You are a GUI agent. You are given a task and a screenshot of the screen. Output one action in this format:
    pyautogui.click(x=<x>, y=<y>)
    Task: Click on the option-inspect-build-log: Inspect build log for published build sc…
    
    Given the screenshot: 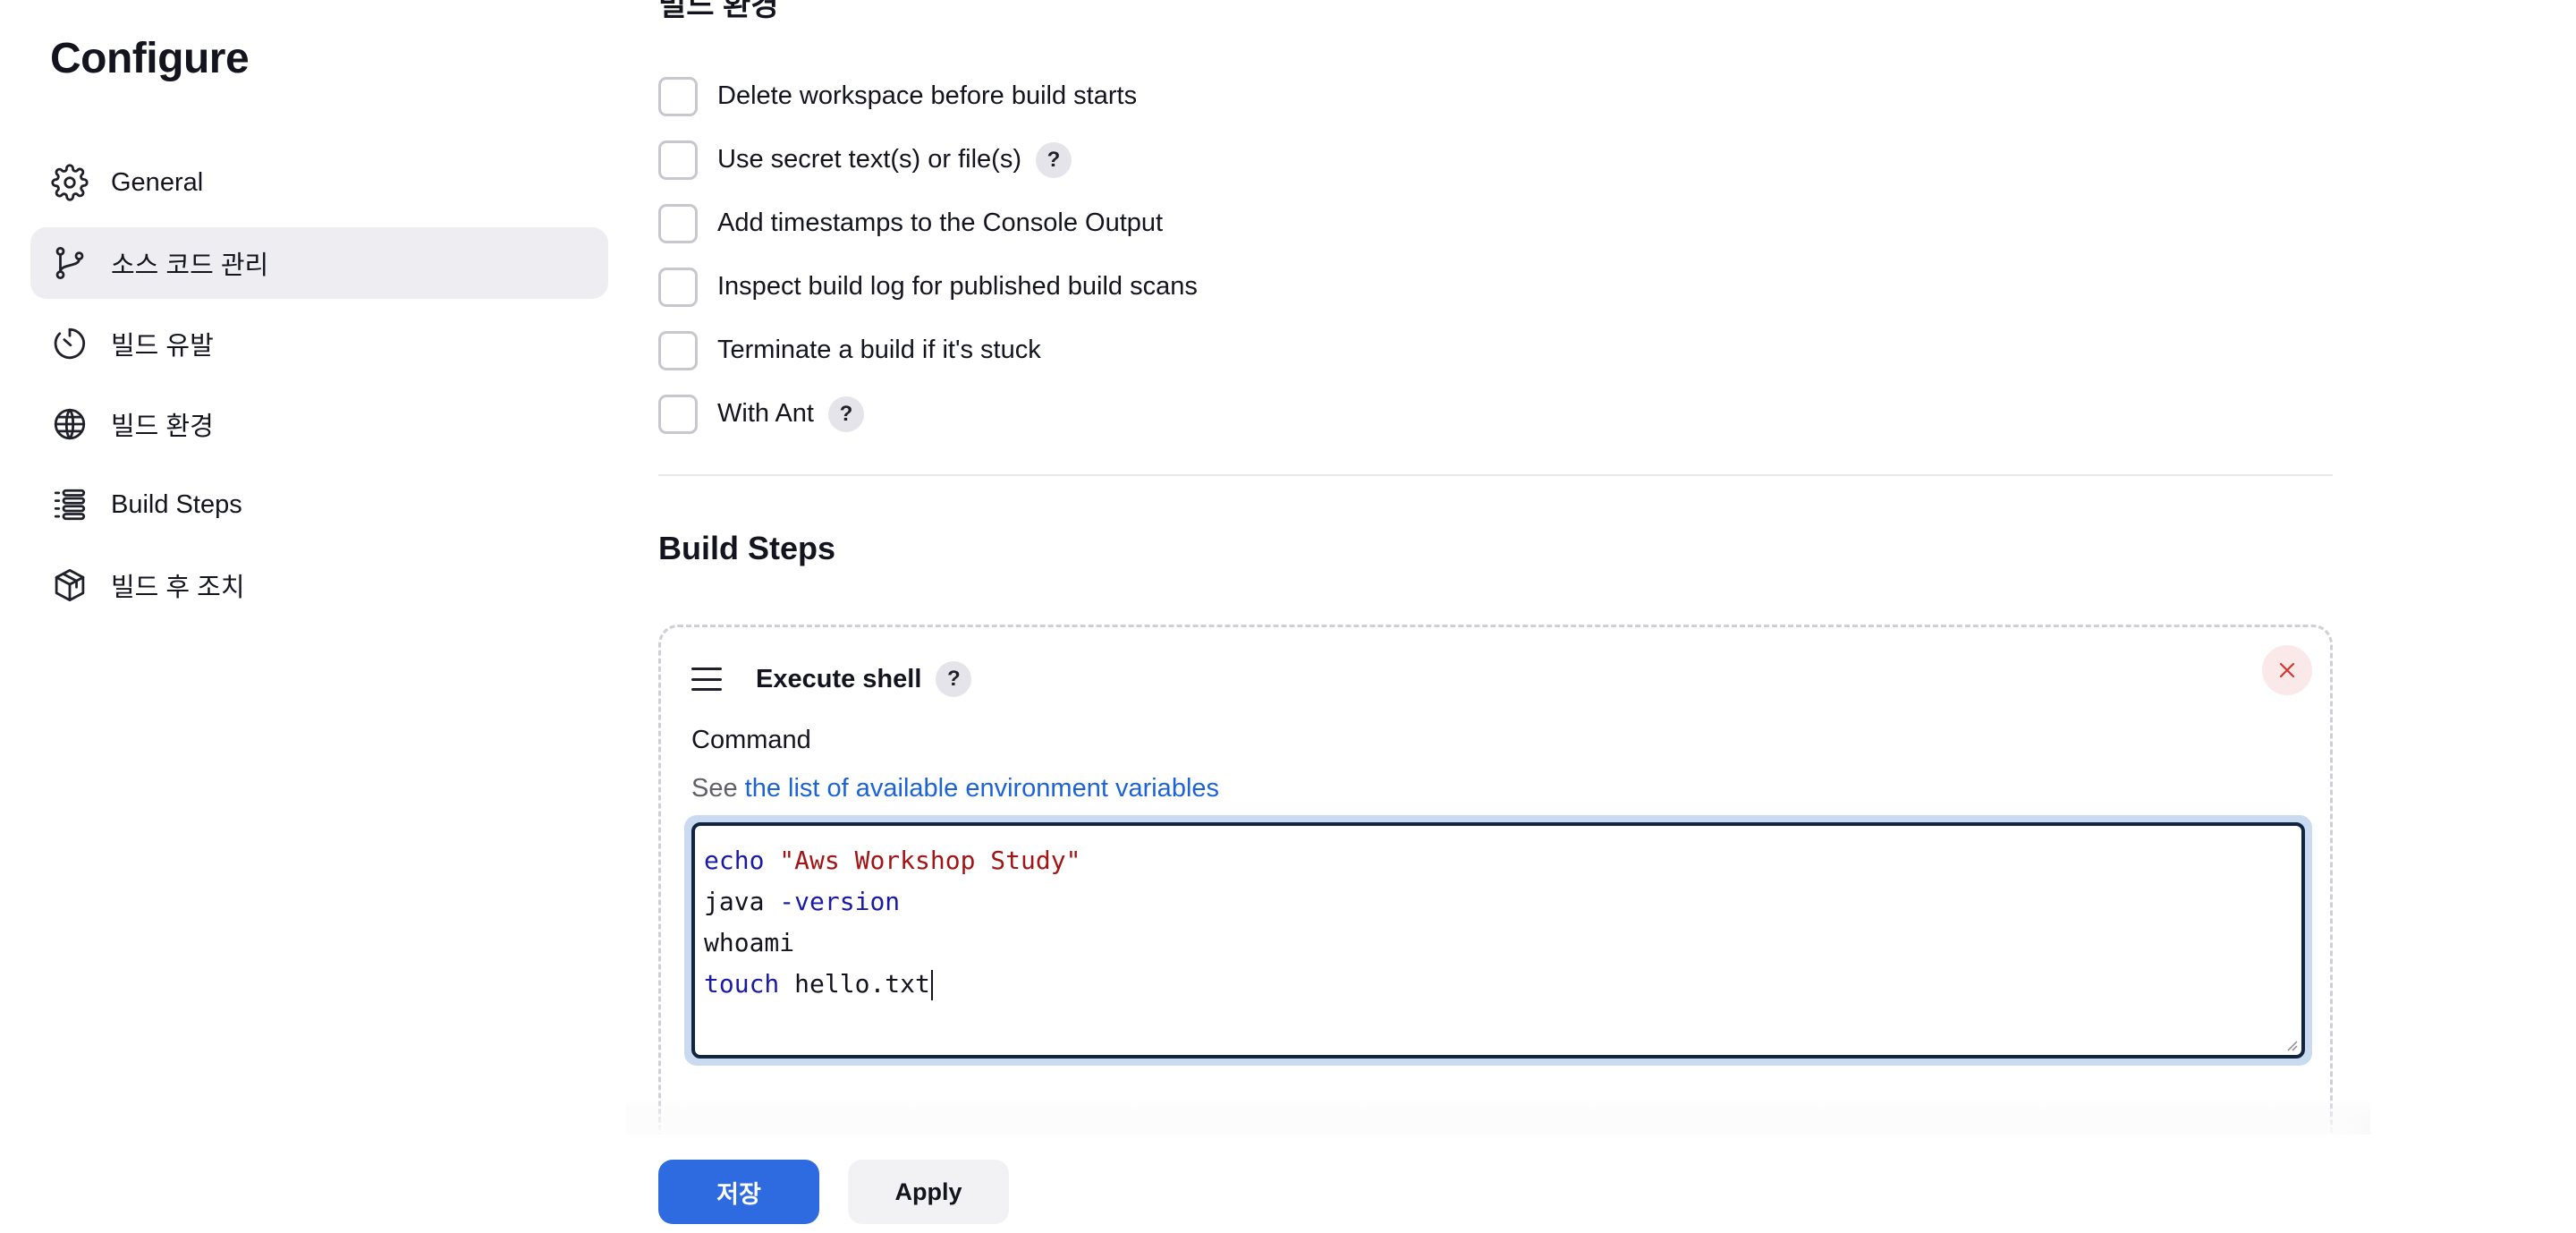 What is the action you would take?
    pyautogui.click(x=928, y=287)
    